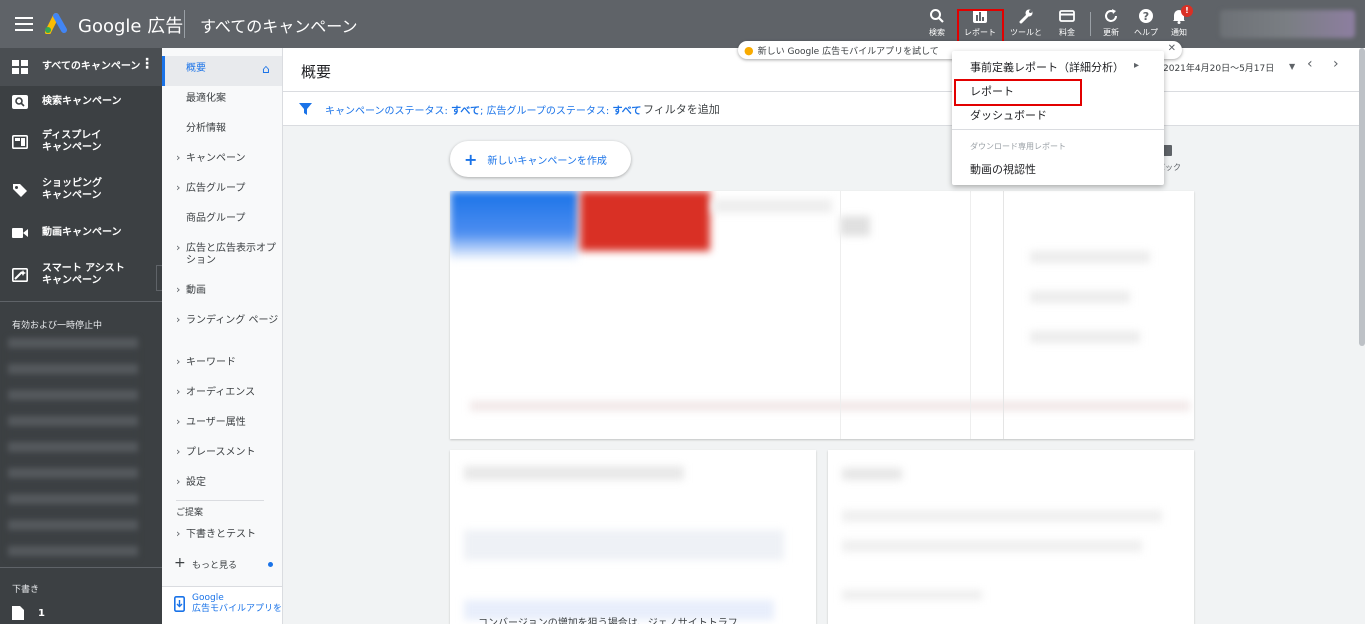 The width and height of the screenshot is (1365, 624). Describe the element at coordinates (237, 603) in the screenshot. I see `mobile-app-promo-text: Google 広告モバイルアプリを` at that location.